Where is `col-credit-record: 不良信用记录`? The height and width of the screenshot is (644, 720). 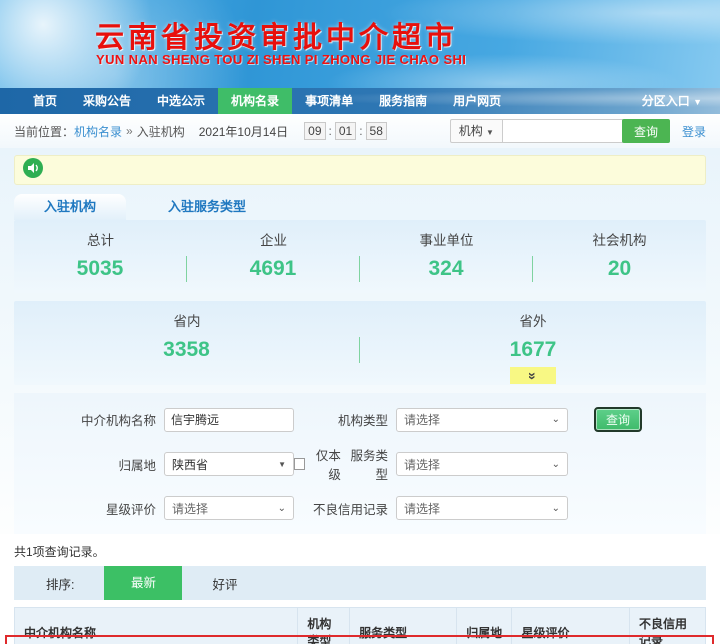
col-credit-record: 不良信用记录 is located at coordinates (667, 625).